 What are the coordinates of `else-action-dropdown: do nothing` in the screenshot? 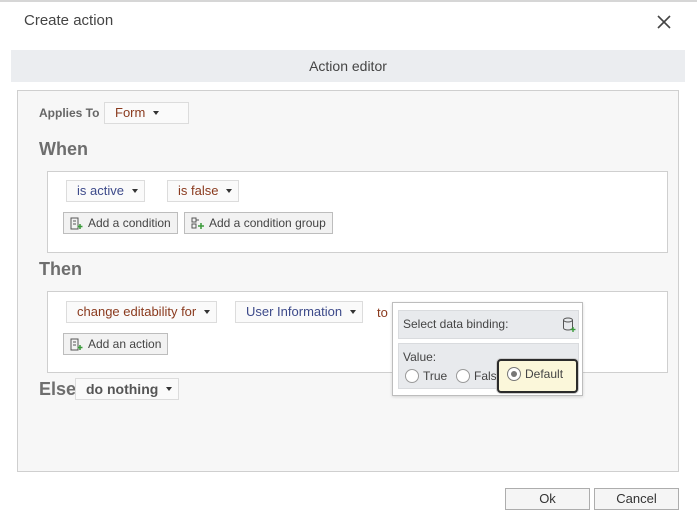 It's located at (127, 389).